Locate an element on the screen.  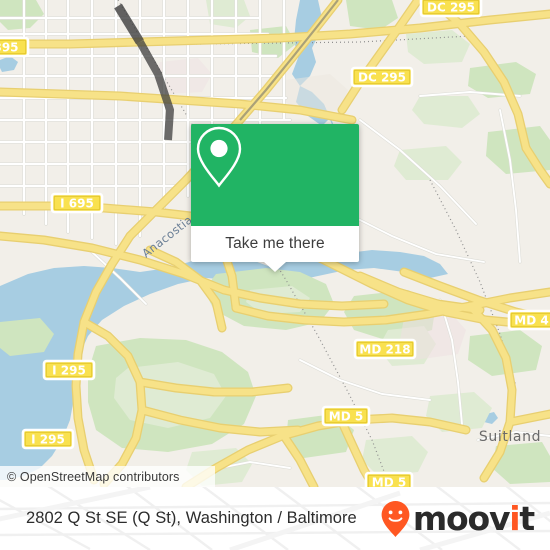
road-shield-dc-295-north: DC 295 is located at coordinates (451, 9).